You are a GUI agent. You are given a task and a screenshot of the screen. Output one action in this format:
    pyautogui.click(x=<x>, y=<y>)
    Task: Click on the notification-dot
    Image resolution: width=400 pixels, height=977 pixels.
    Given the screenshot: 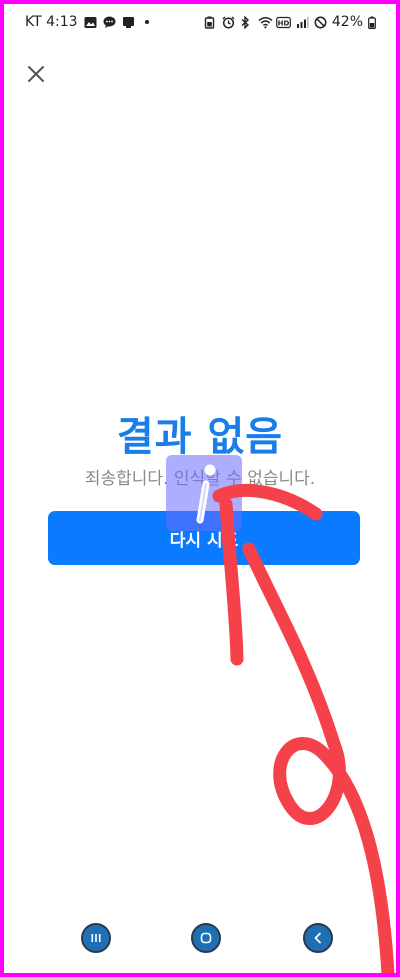 What is the action you would take?
    pyautogui.click(x=146, y=22)
    